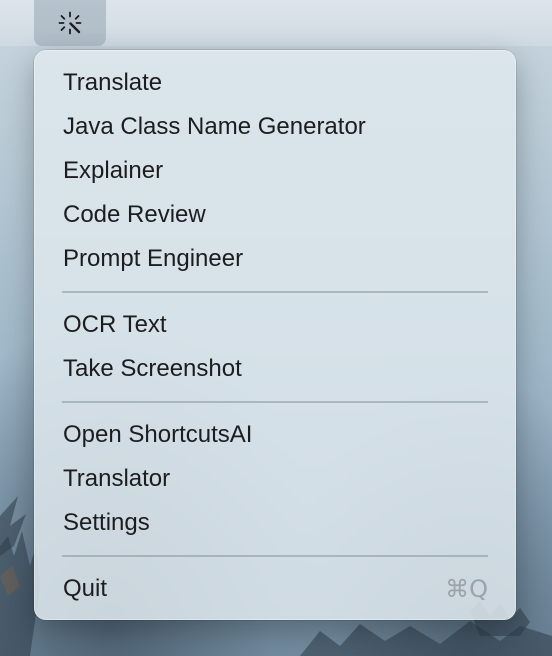 The image size is (552, 656). What do you see at coordinates (275, 589) in the screenshot?
I see `quit-menu-item: Quit ⌘Q` at bounding box center [275, 589].